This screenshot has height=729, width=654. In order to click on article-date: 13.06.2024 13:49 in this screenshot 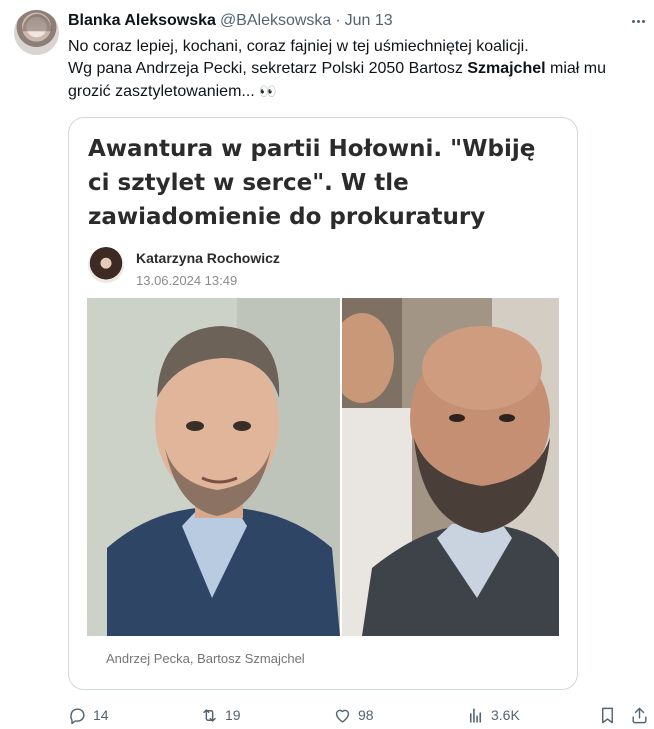, I will do `click(187, 280)`.